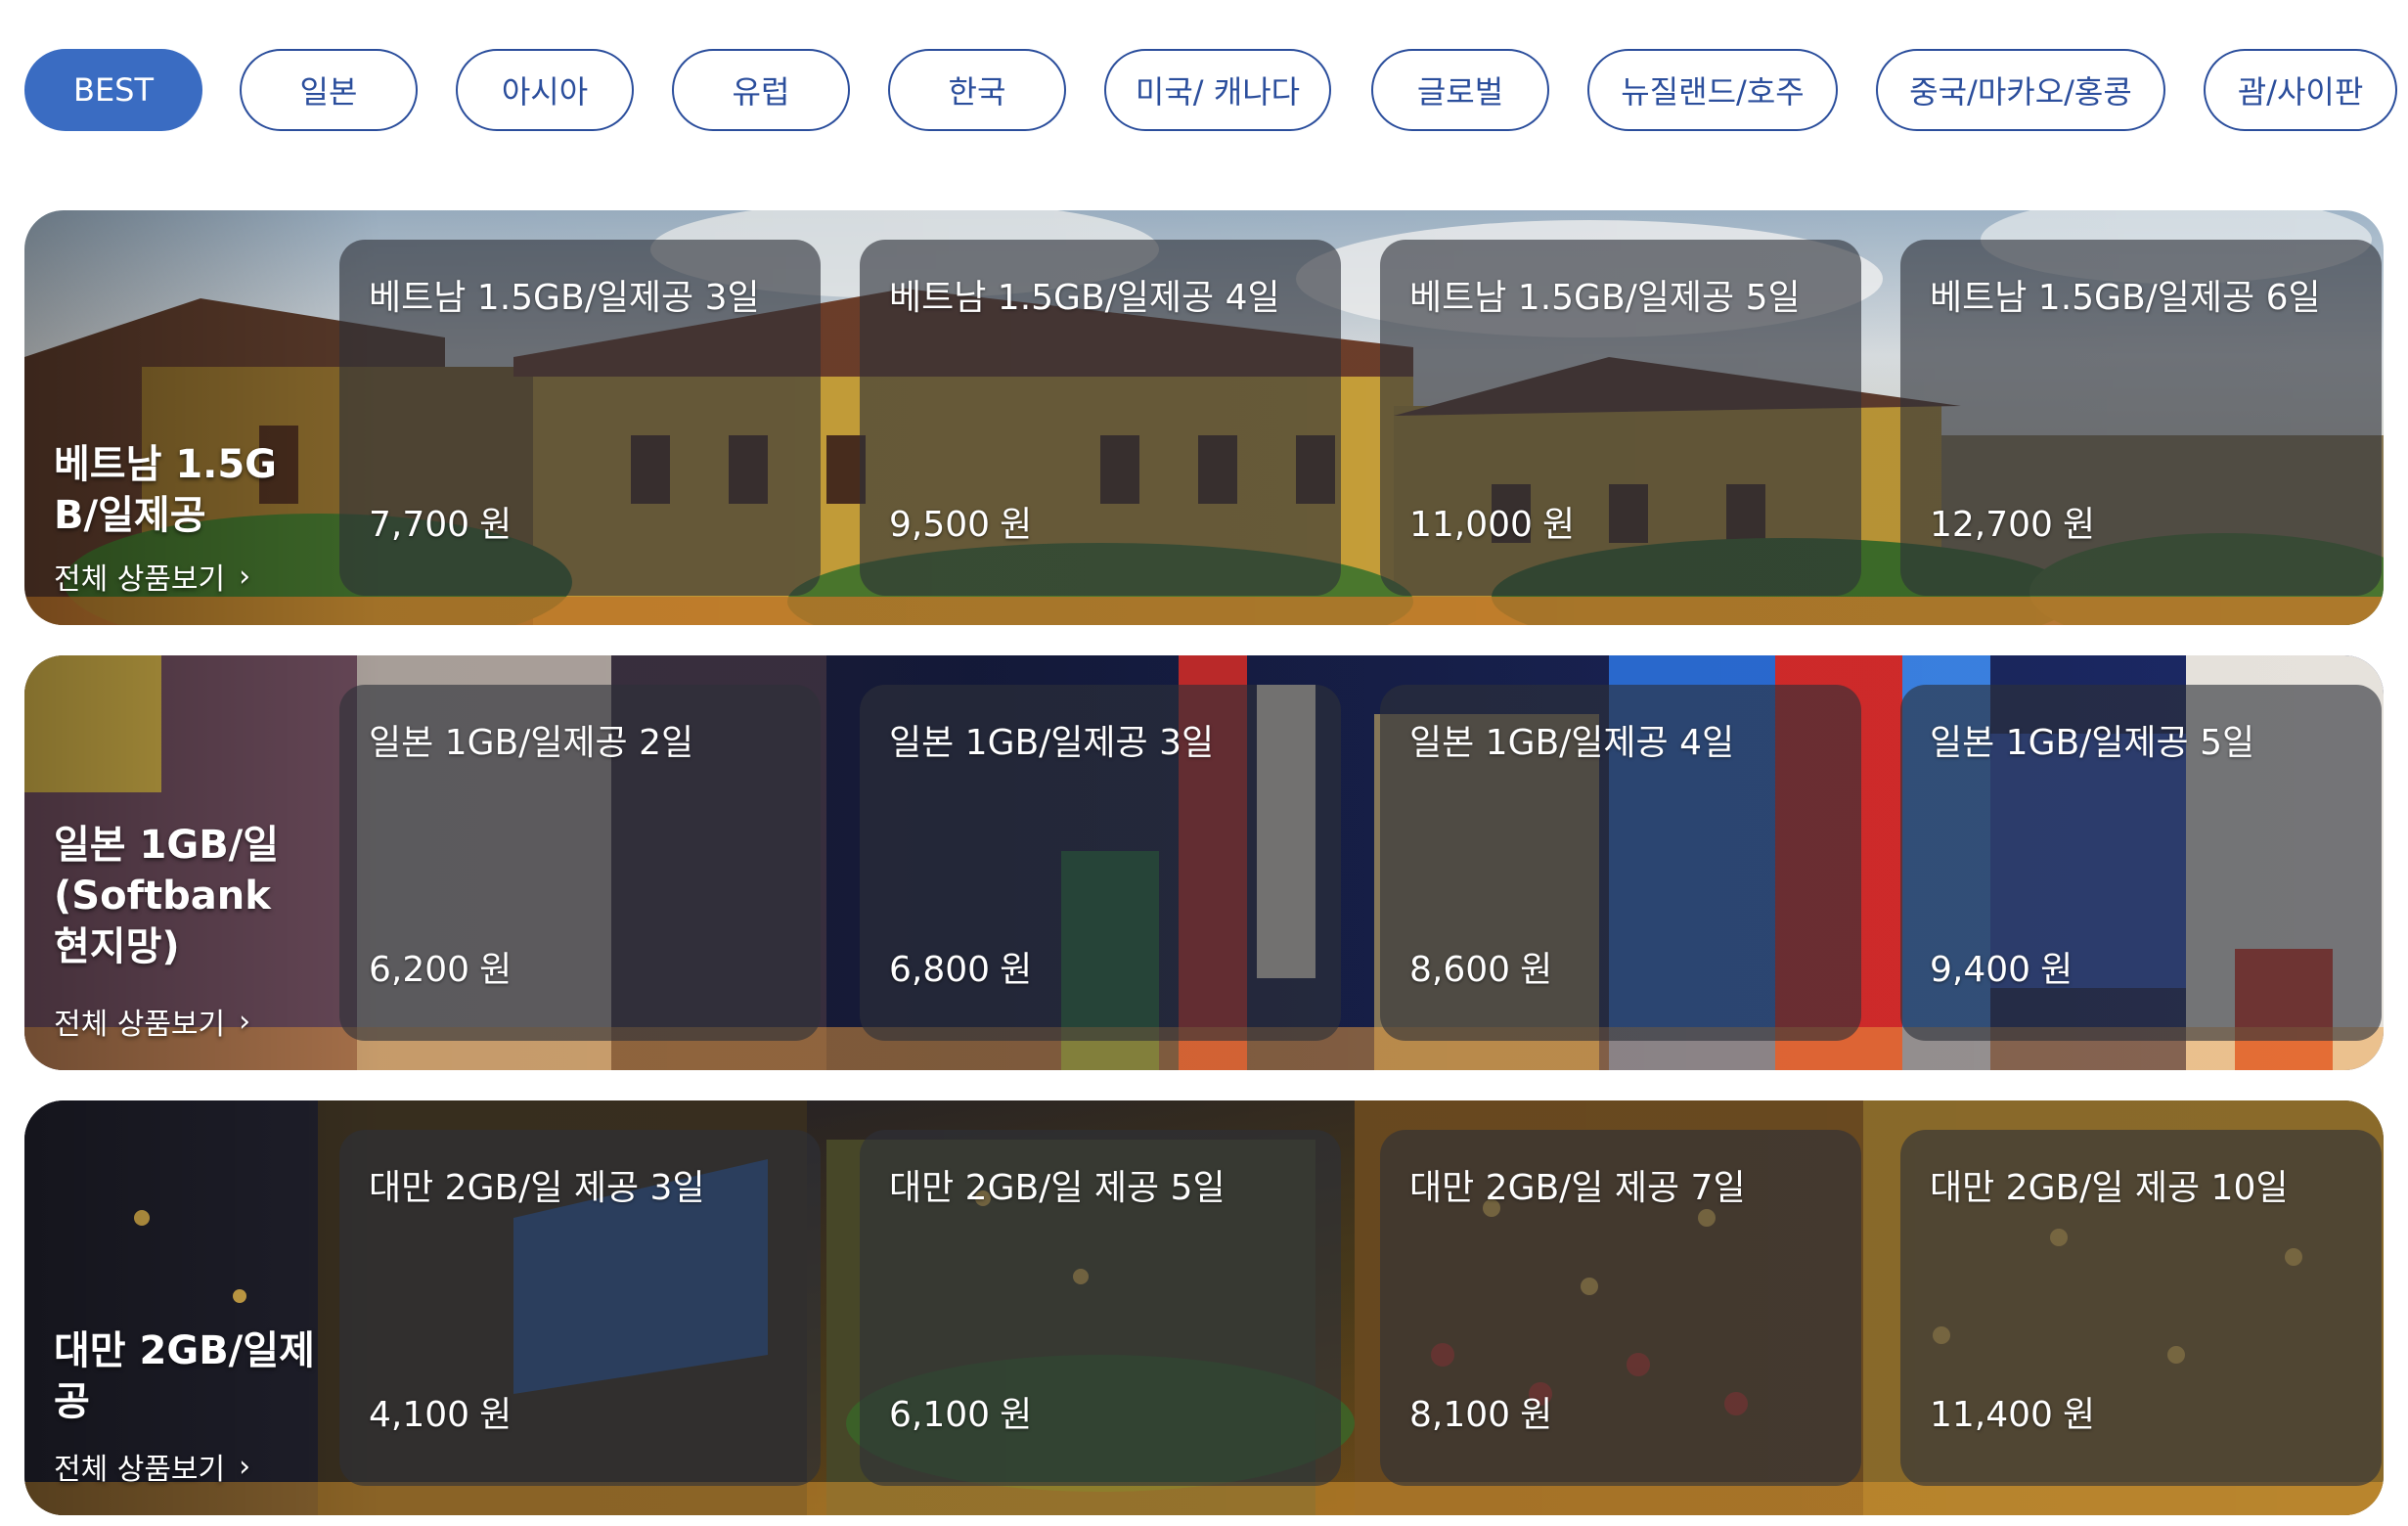 The height and width of the screenshot is (1526, 2408). Describe the element at coordinates (1713, 90) in the screenshot. I see `tab-nz-australia: 뉴질랜드/호주` at that location.